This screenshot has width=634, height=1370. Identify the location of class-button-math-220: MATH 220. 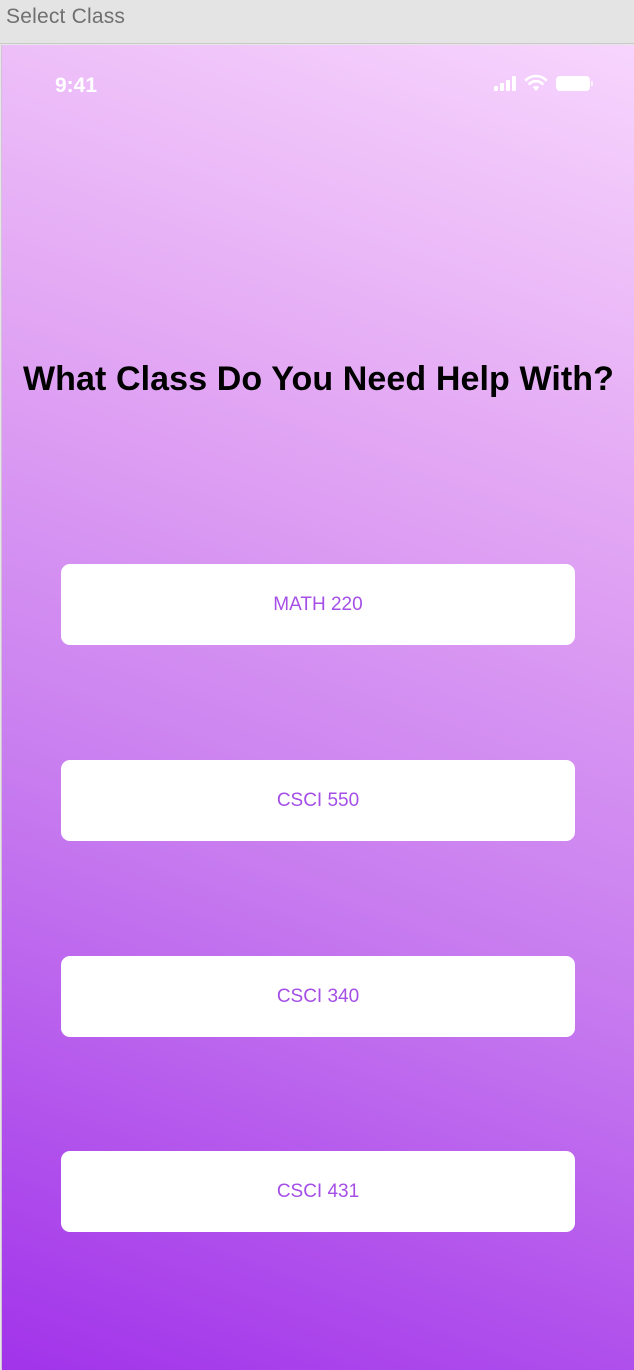
(318, 604).